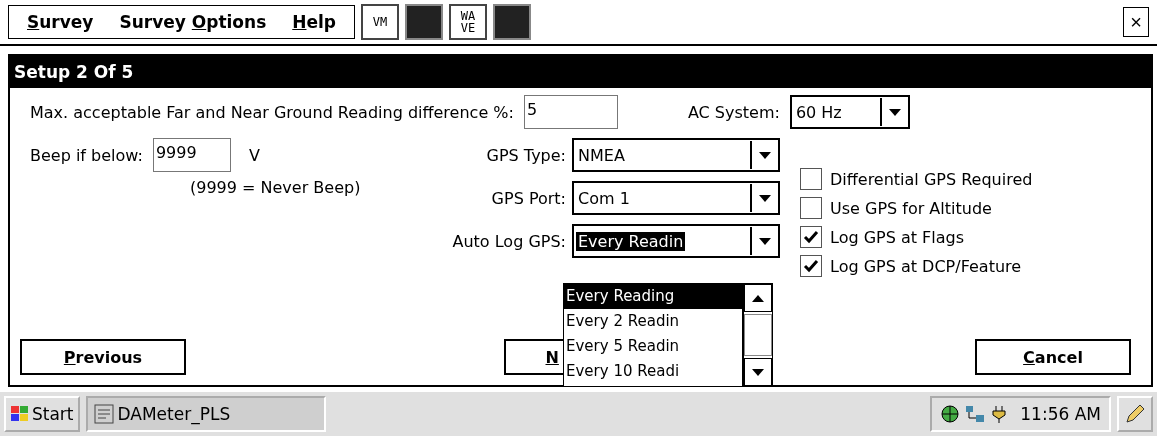  What do you see at coordinates (911, 208) in the screenshot?
I see `checkbox-label: Use GPS for Altitude` at bounding box center [911, 208].